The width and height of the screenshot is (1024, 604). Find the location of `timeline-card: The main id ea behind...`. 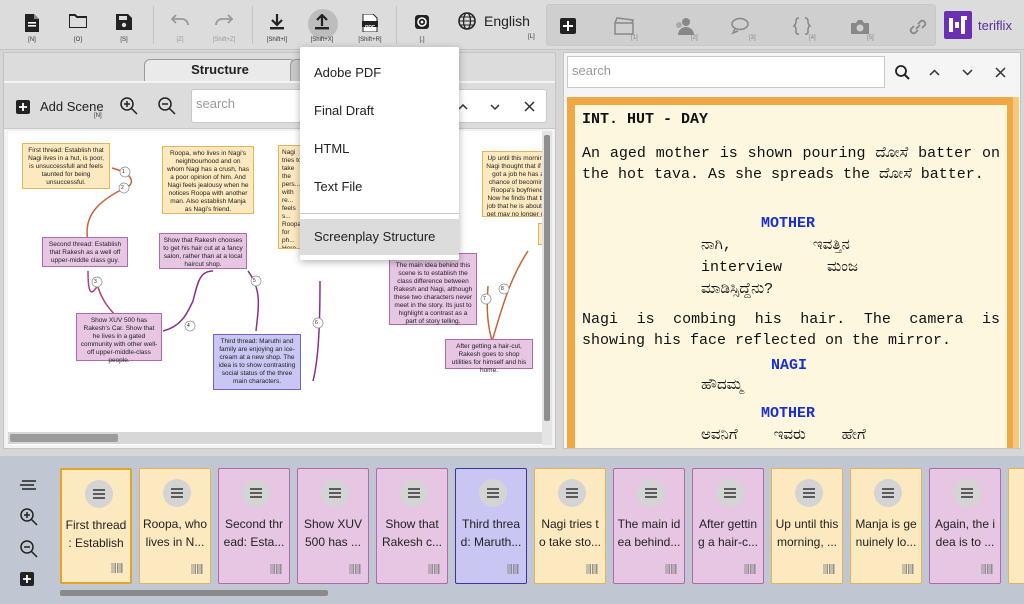

timeline-card: The main id ea behind... is located at coordinates (649, 526).